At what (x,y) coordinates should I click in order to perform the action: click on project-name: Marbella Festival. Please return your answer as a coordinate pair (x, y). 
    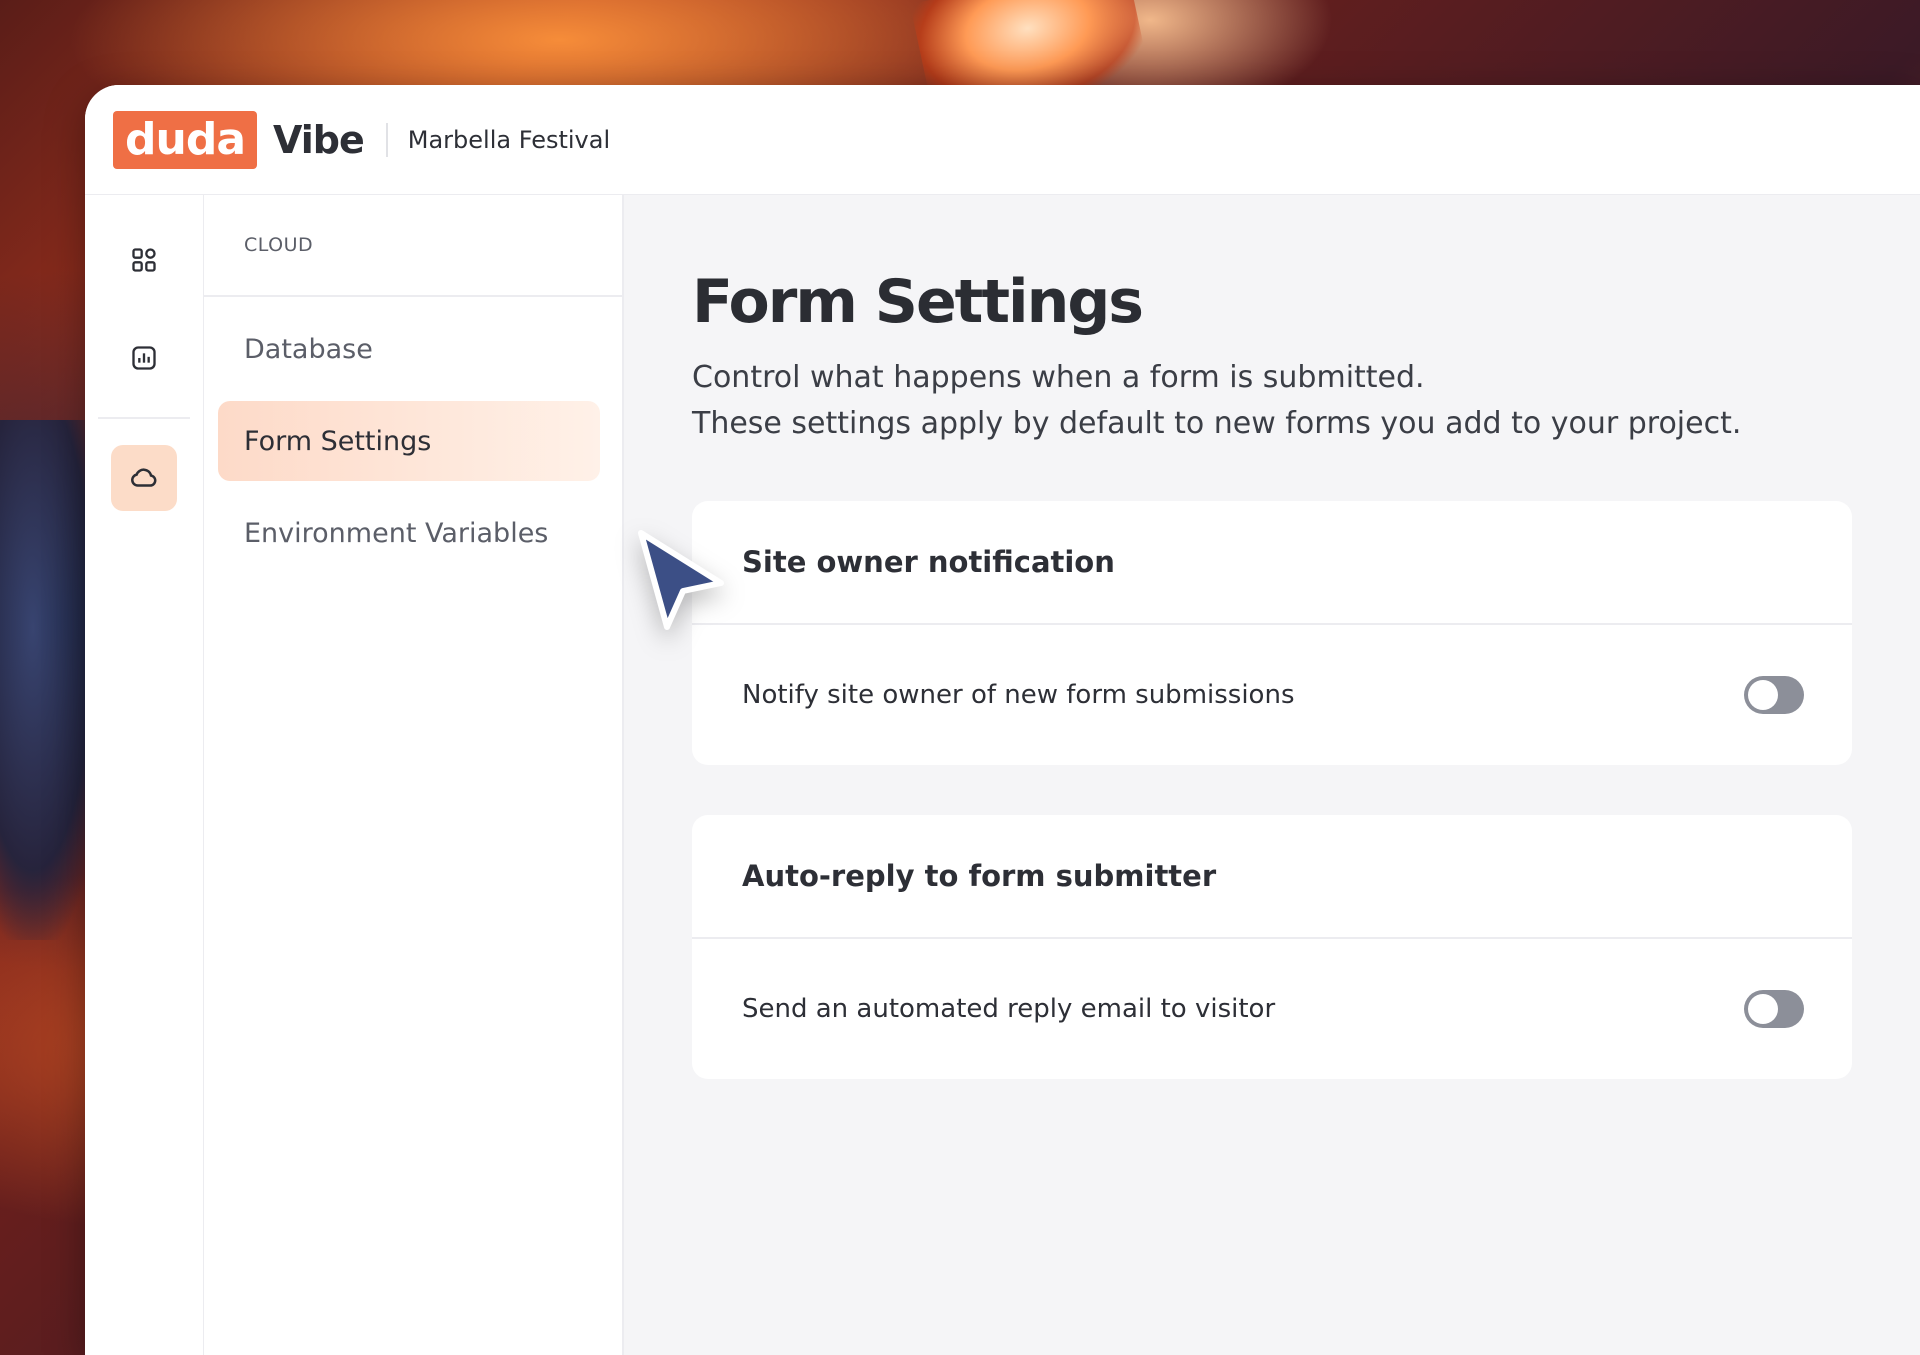
    Looking at the image, I should click on (509, 139).